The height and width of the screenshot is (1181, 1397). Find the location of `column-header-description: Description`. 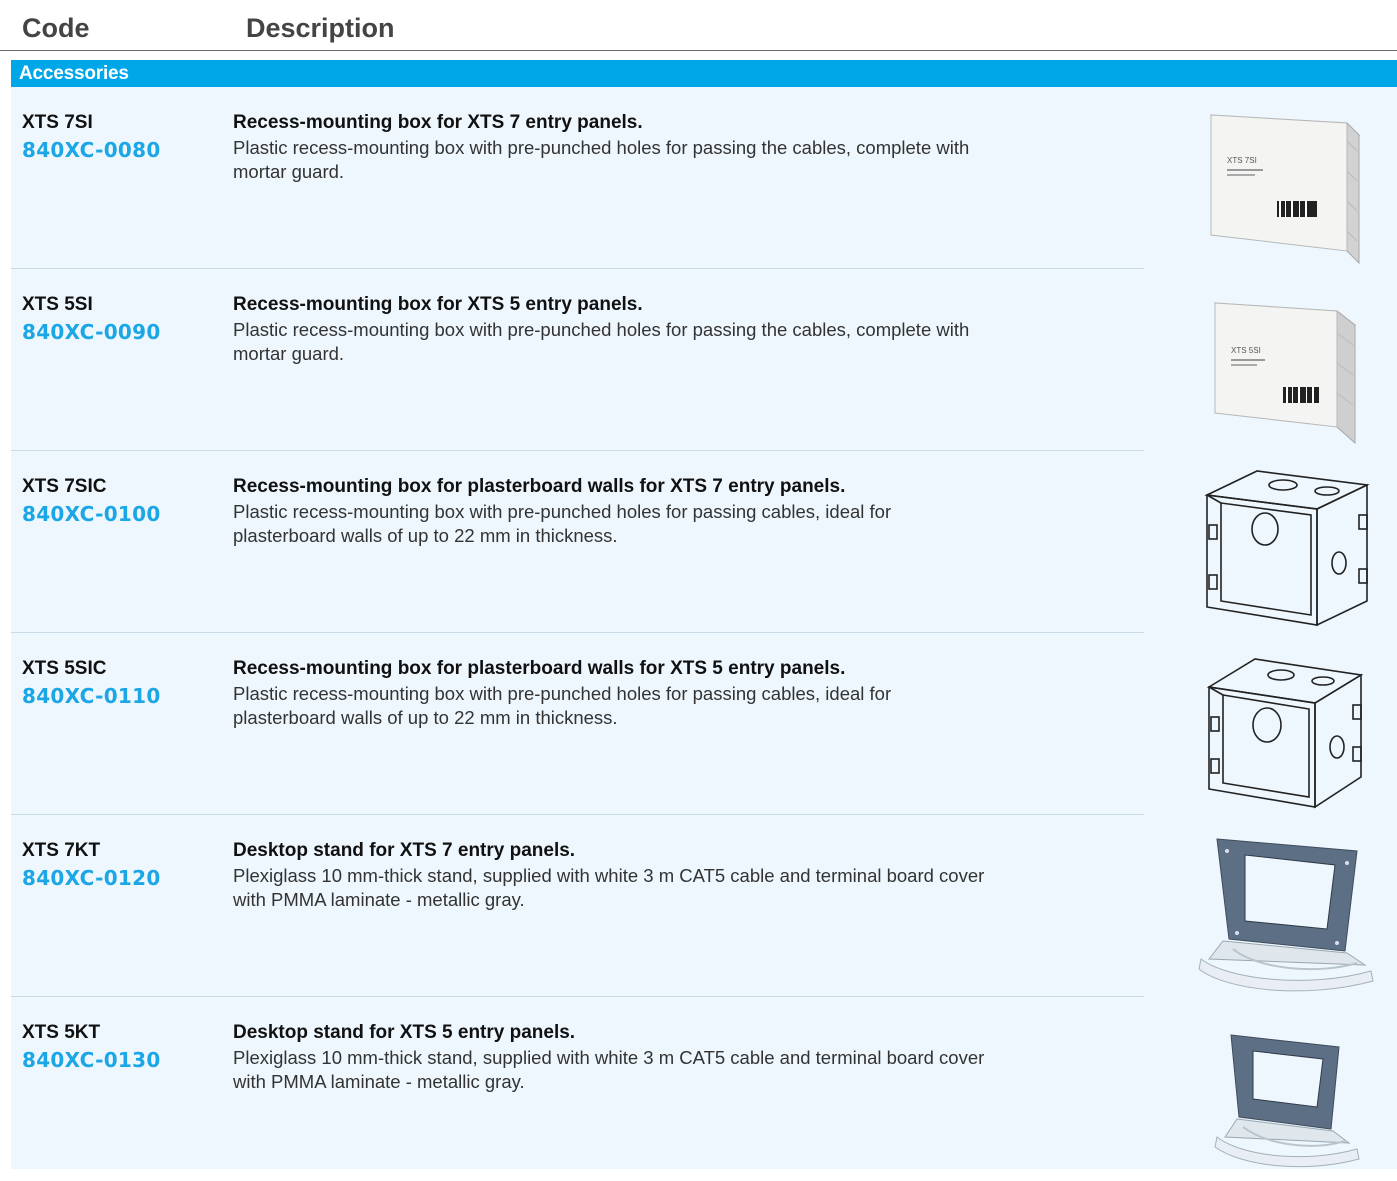

column-header-description: Description is located at coordinates (320, 28).